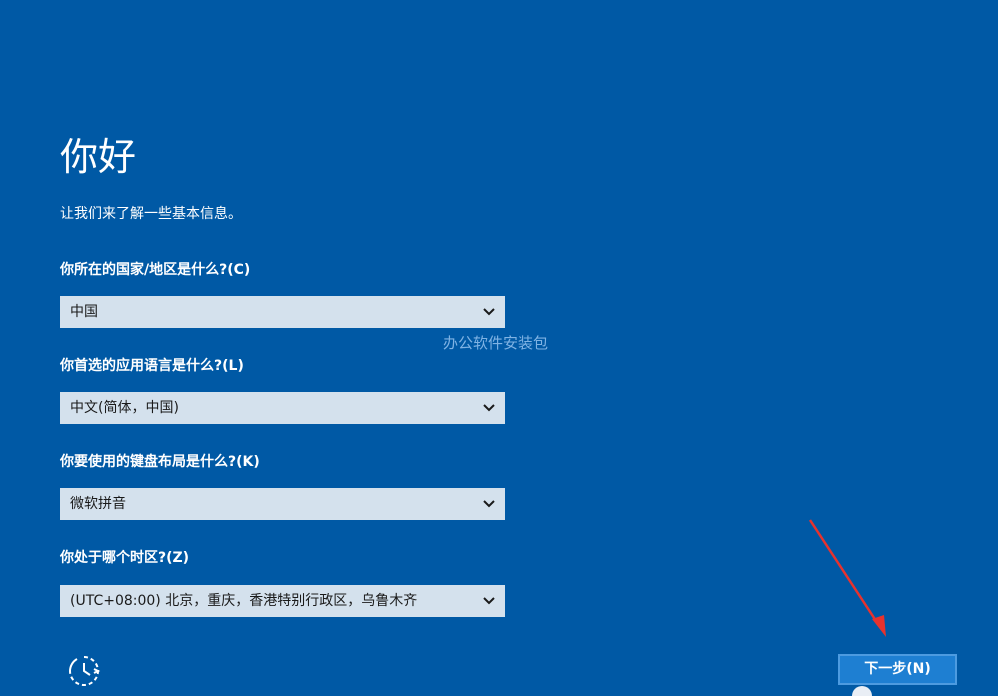  What do you see at coordinates (84, 312) in the screenshot?
I see `country-value: 中国` at bounding box center [84, 312].